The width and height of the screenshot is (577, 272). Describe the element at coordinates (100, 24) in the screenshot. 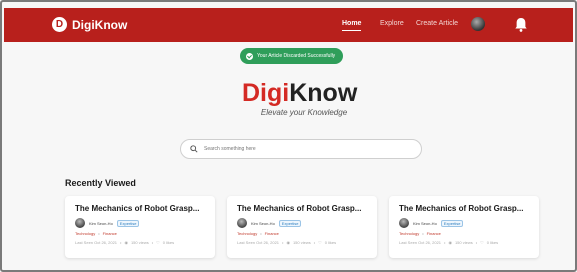

I see `brand-name: DigiKnow` at that location.